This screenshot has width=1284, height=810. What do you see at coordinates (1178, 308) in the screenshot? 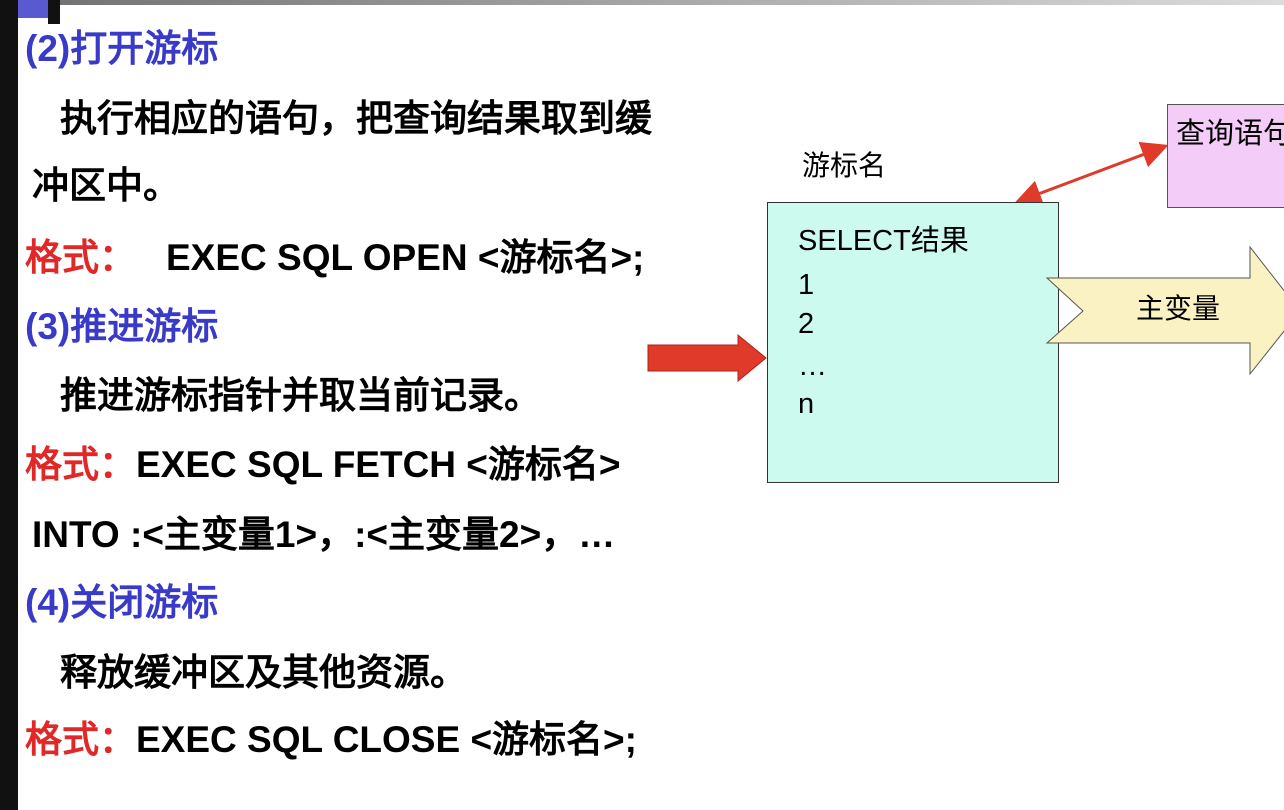
I see `host-variable-label: 主变量` at bounding box center [1178, 308].